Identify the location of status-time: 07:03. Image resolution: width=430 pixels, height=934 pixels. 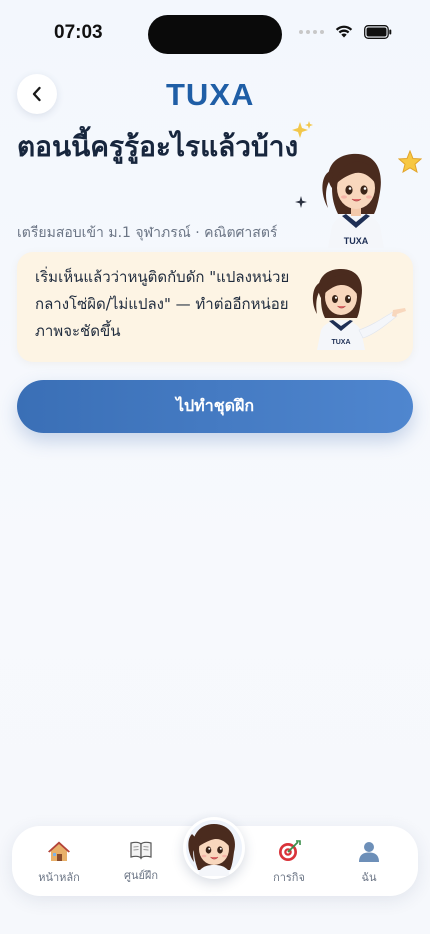
(78, 32).